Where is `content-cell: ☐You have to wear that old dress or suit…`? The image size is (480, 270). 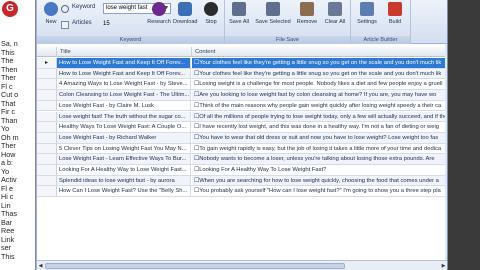
content-cell: ☐You have to wear that old dress or suit… is located at coordinates (318, 137).